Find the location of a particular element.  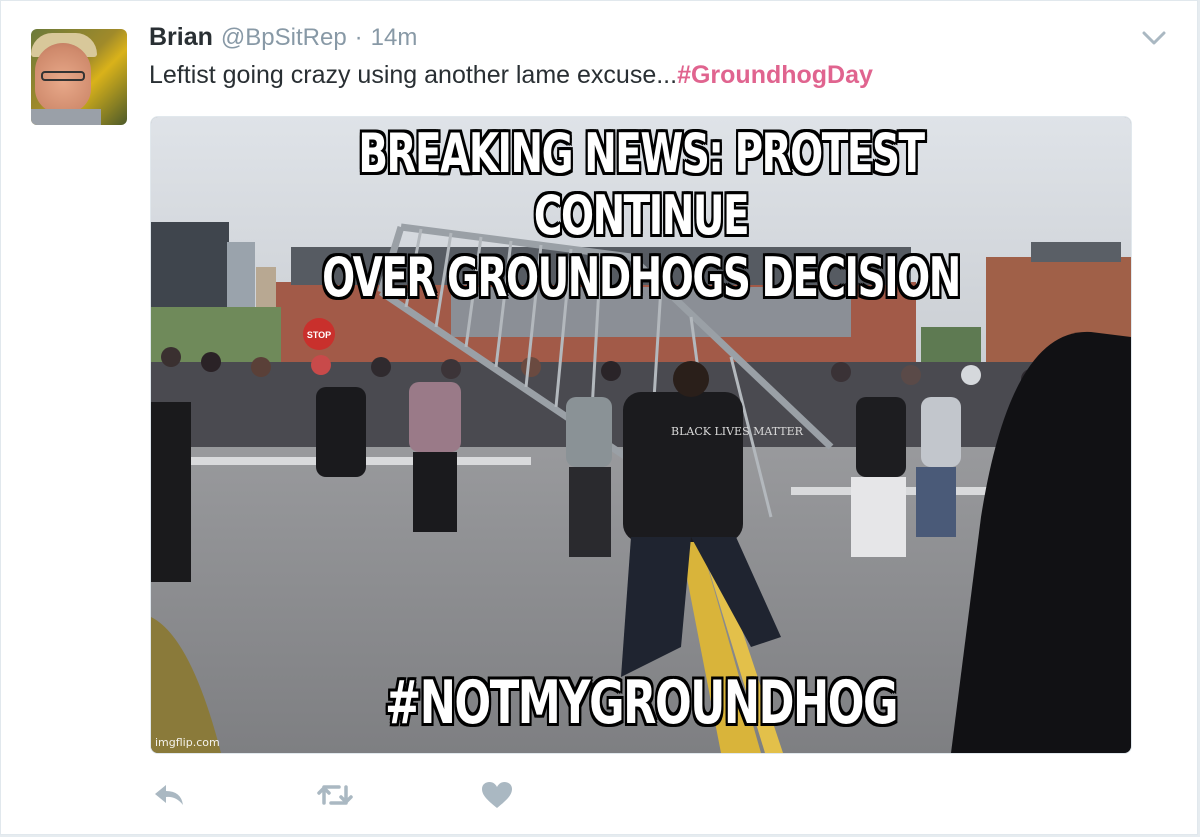

stop-sign-text: STOP is located at coordinates (319, 335).